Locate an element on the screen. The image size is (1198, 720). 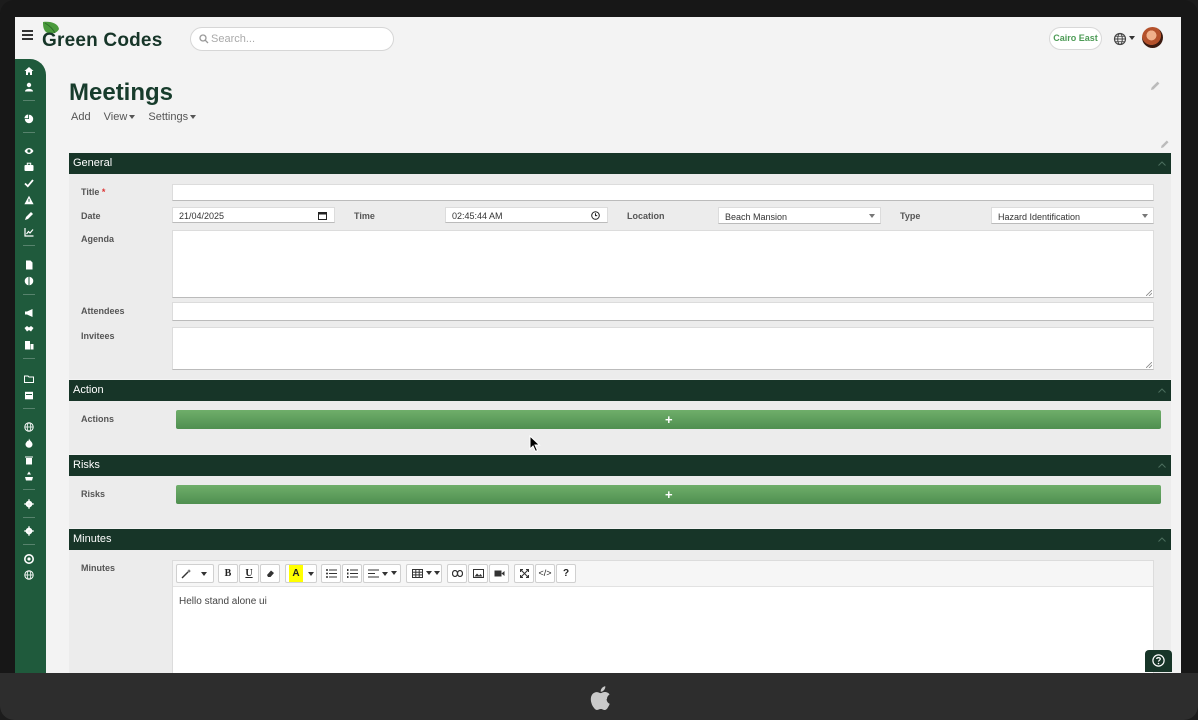
video-button is located at coordinates (499, 573).